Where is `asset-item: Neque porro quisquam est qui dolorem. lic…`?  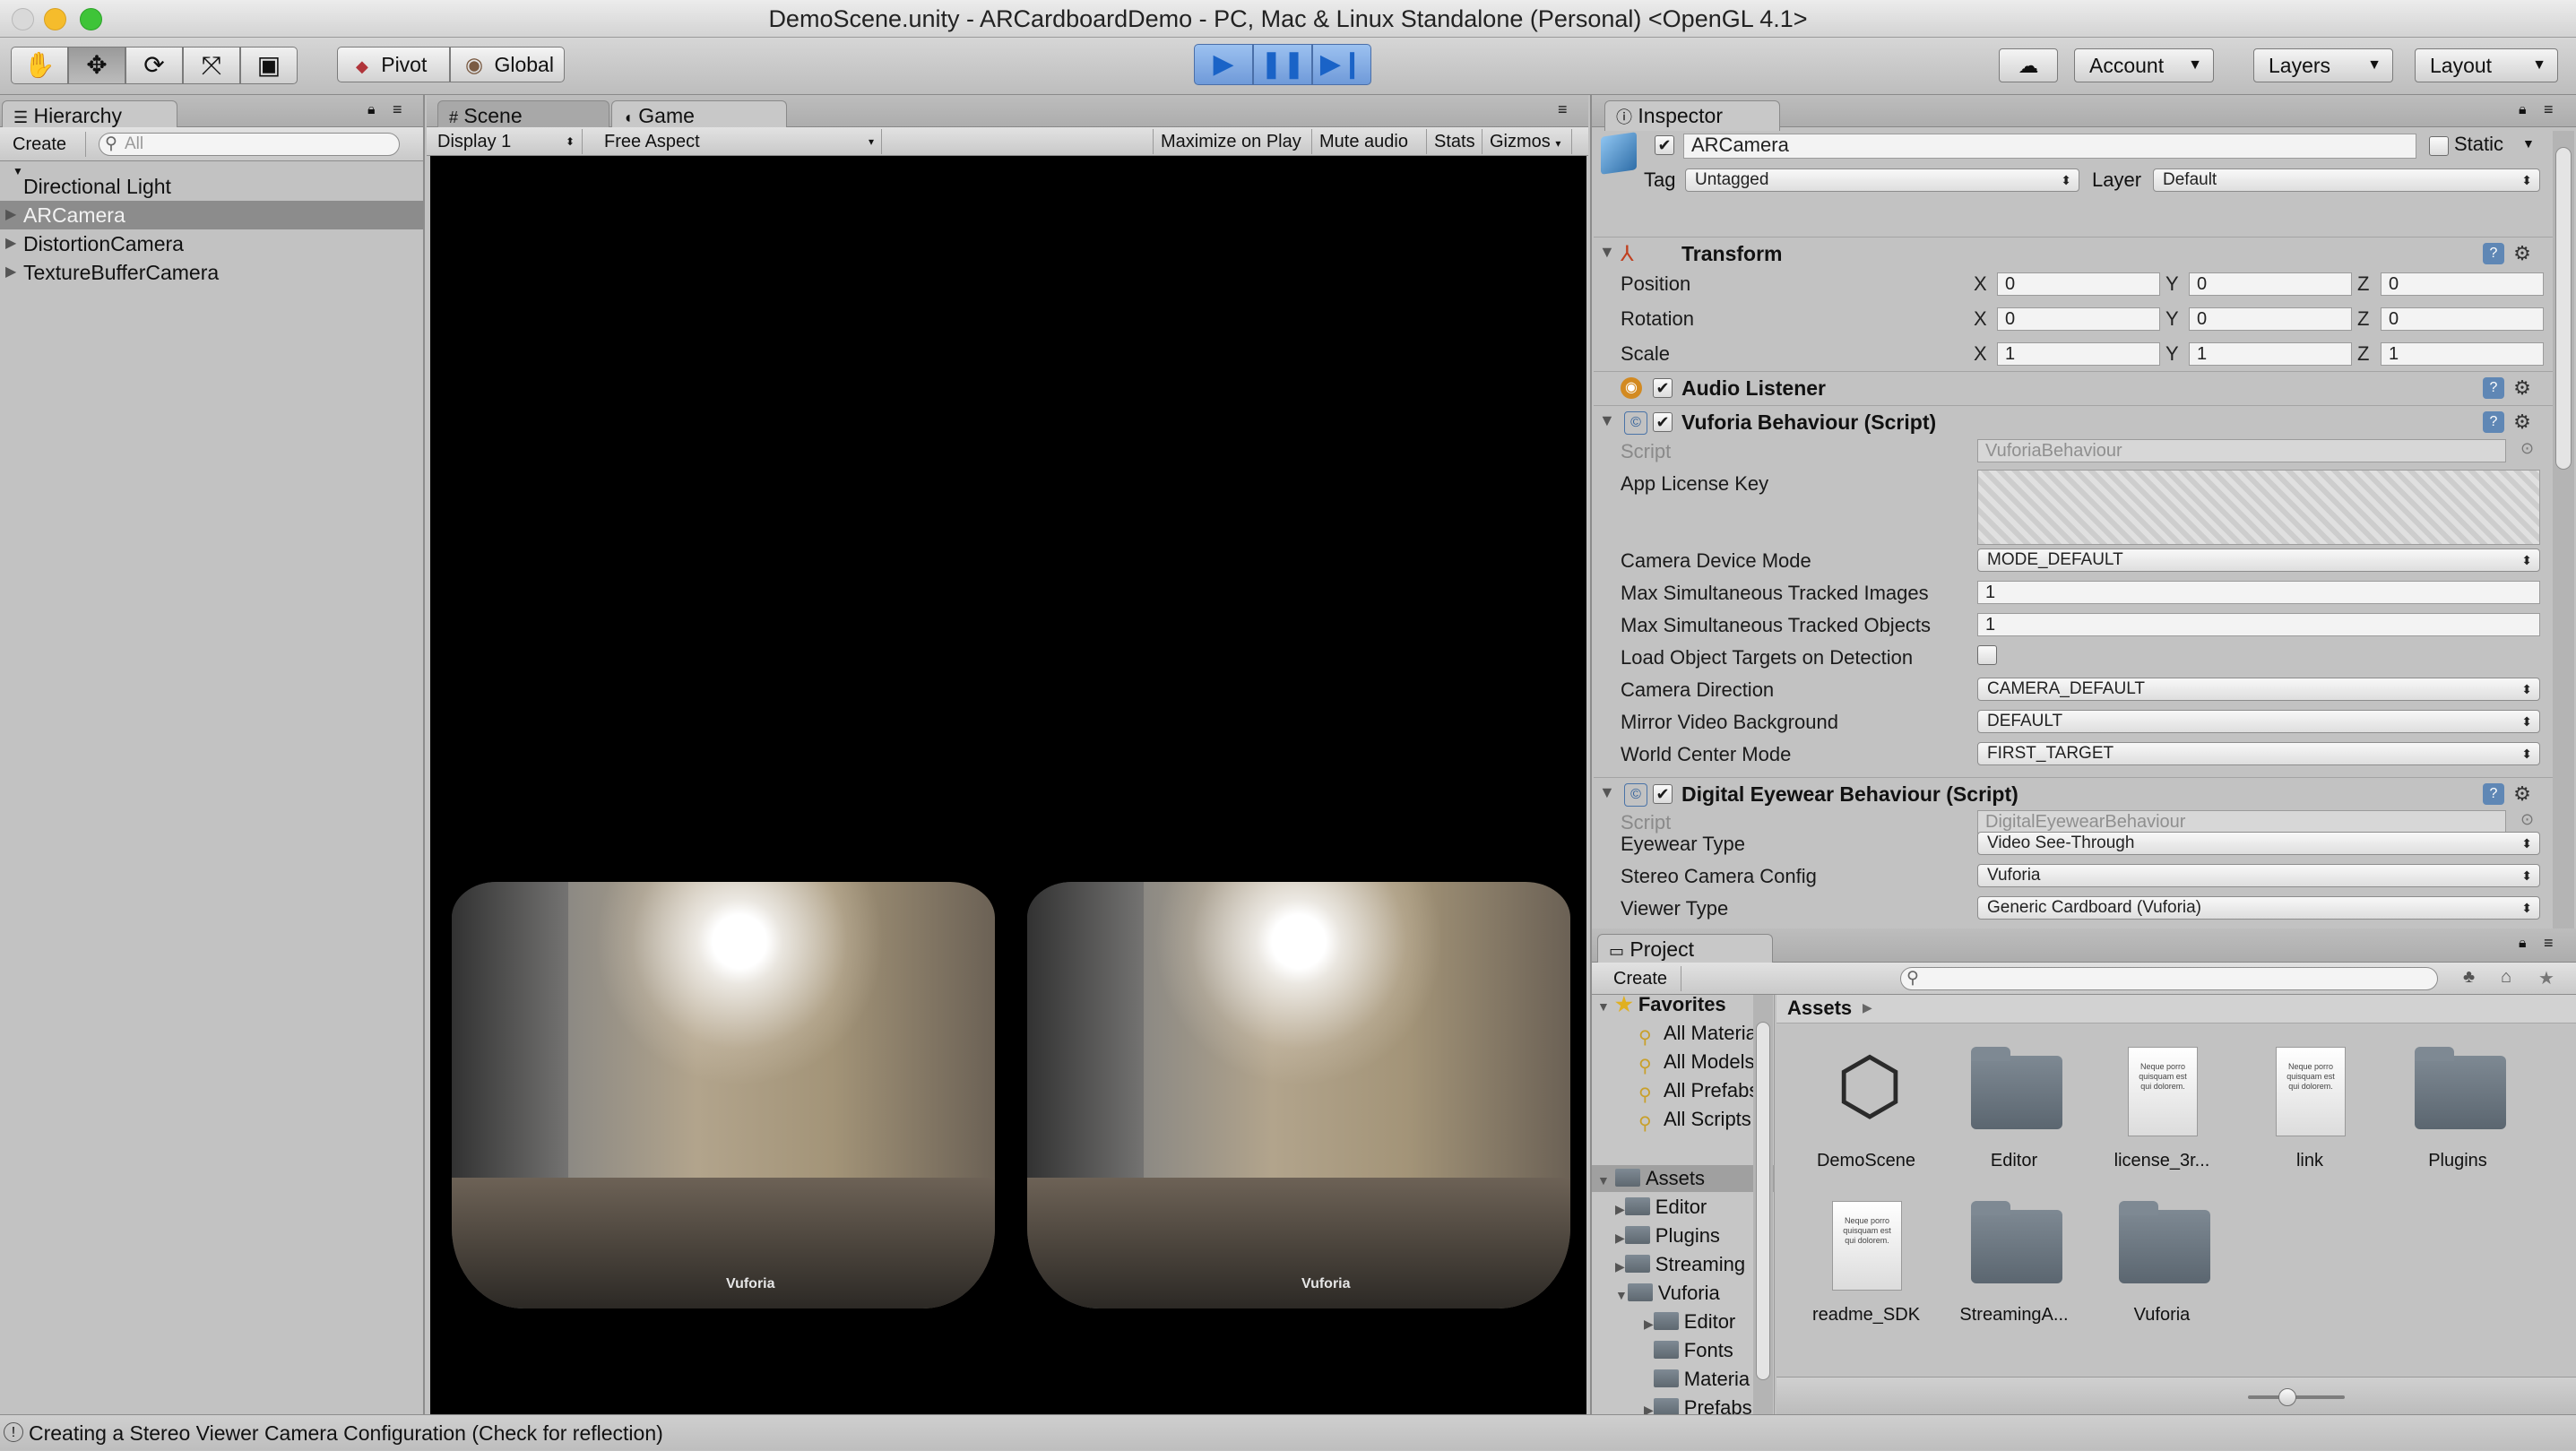 asset-item: Neque porro quisquam est qui dolorem. lic… is located at coordinates (2162, 1112).